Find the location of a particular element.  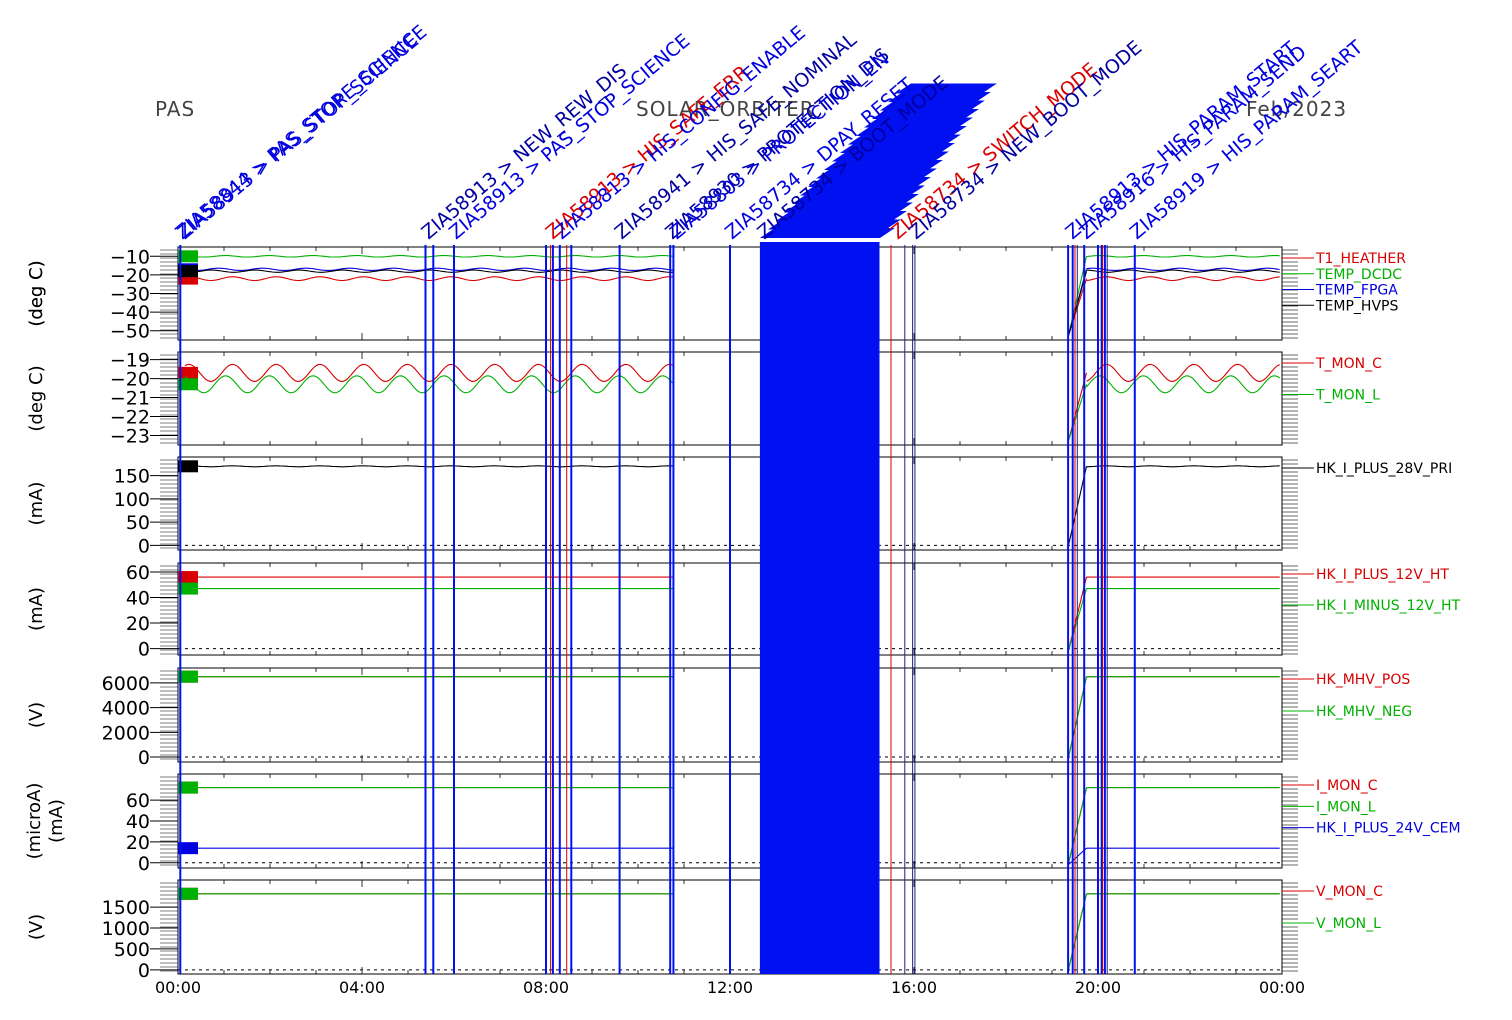

legend-hk_i_plus_12v_ht: HK_I_PLUS_12V_HT is located at coordinates (1382, 575).